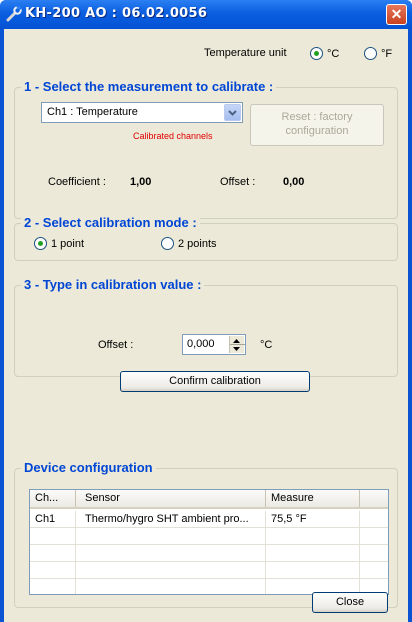 Image resolution: width=412 pixels, height=622 pixels. I want to click on channel-select: Ch1 : Temperature, so click(142, 112).